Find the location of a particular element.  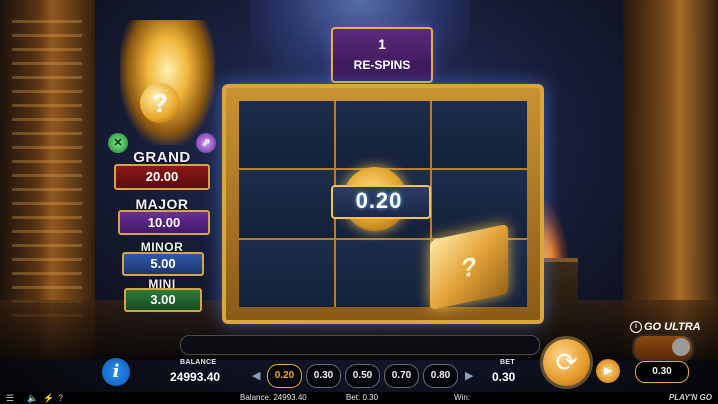

bet-option-2: 0.50 is located at coordinates (362, 376).